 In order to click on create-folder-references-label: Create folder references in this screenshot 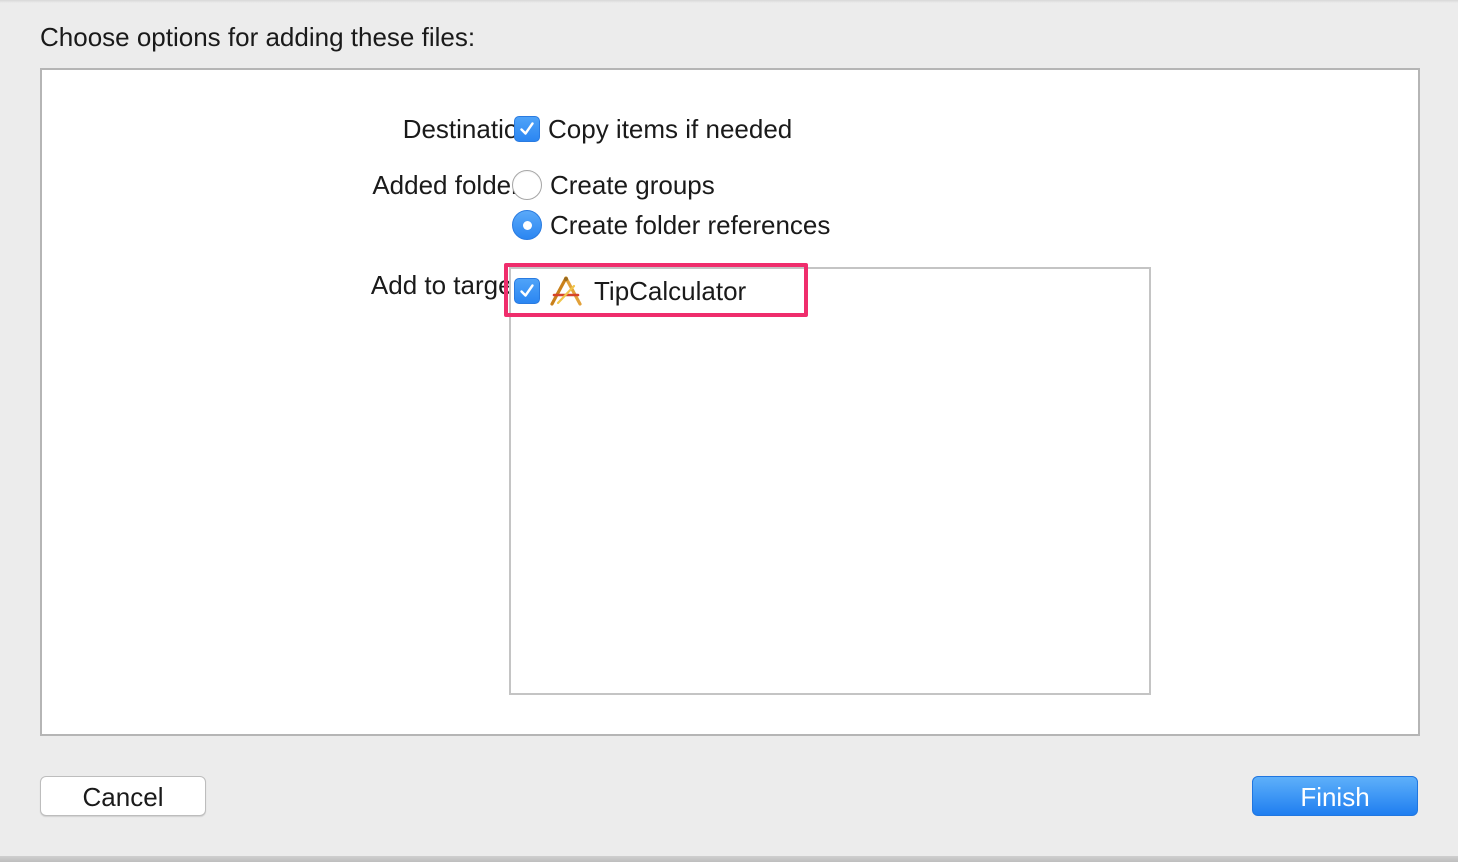, I will do `click(690, 225)`.